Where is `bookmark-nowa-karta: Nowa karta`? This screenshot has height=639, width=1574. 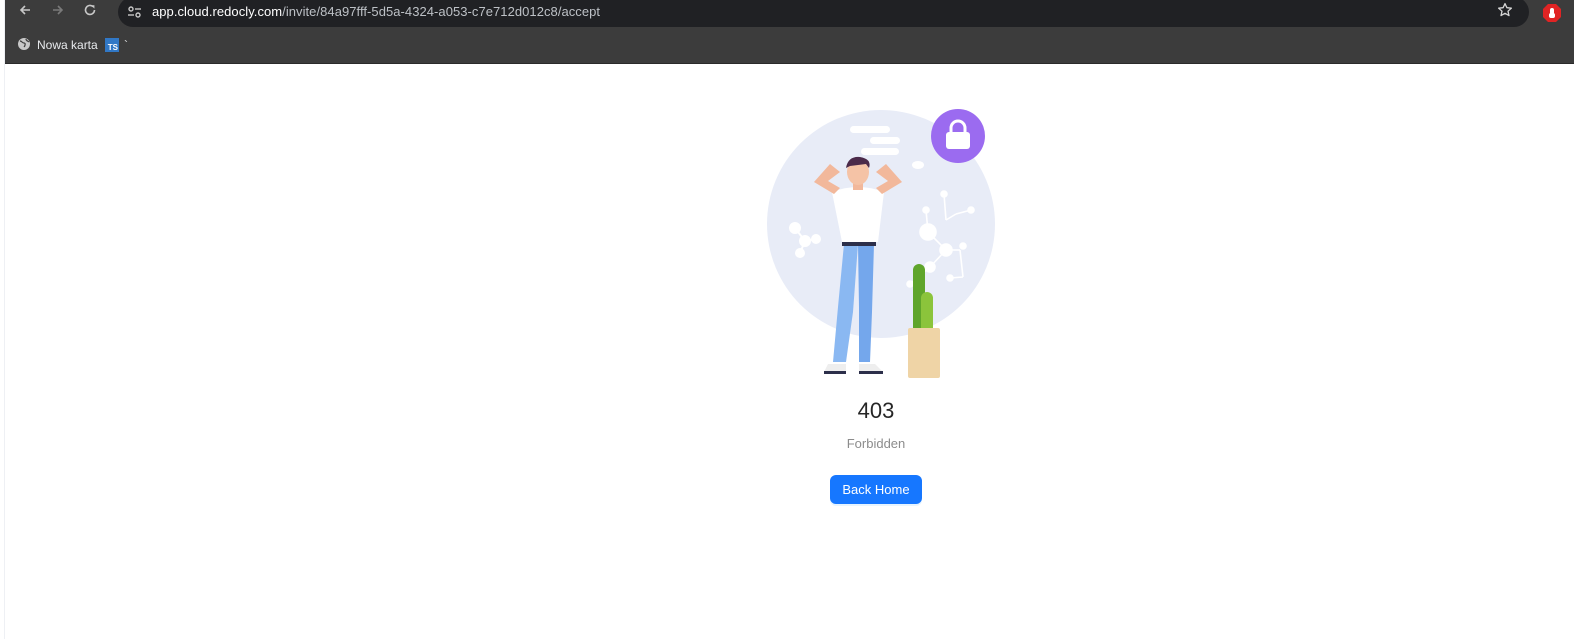 bookmark-nowa-karta: Nowa karta is located at coordinates (57, 45).